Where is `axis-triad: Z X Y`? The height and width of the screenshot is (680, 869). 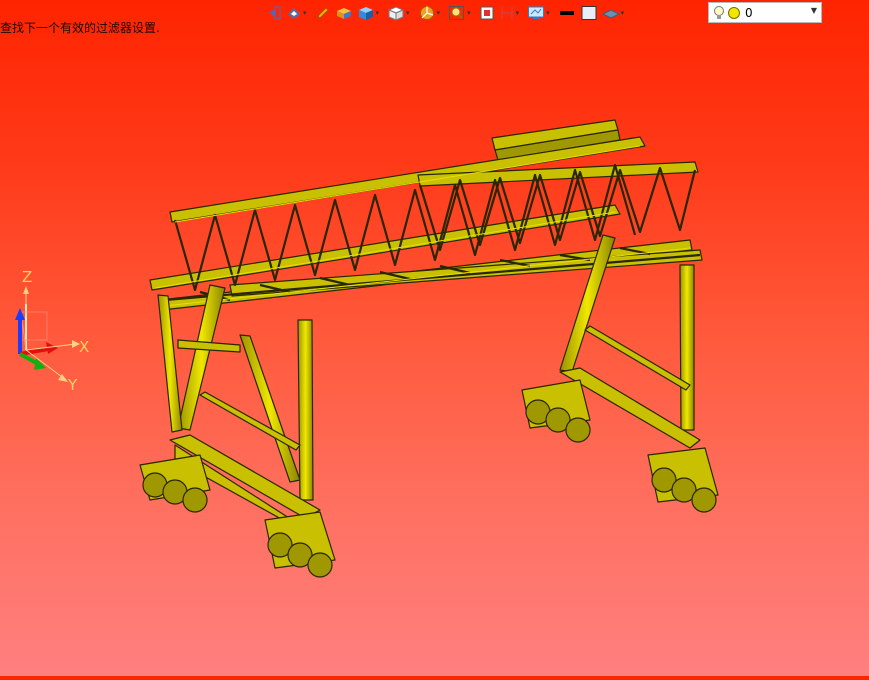
axis-triad: Z X Y is located at coordinates (51, 329).